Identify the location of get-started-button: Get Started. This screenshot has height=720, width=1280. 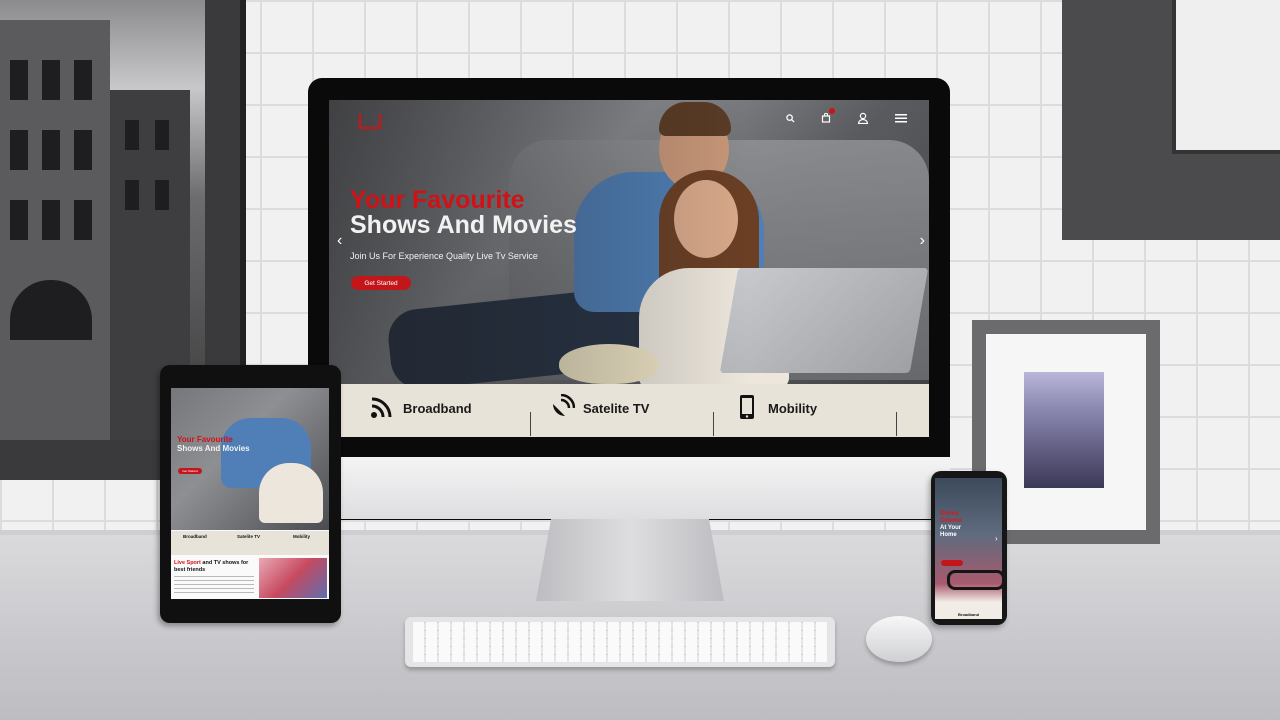
(381, 283).